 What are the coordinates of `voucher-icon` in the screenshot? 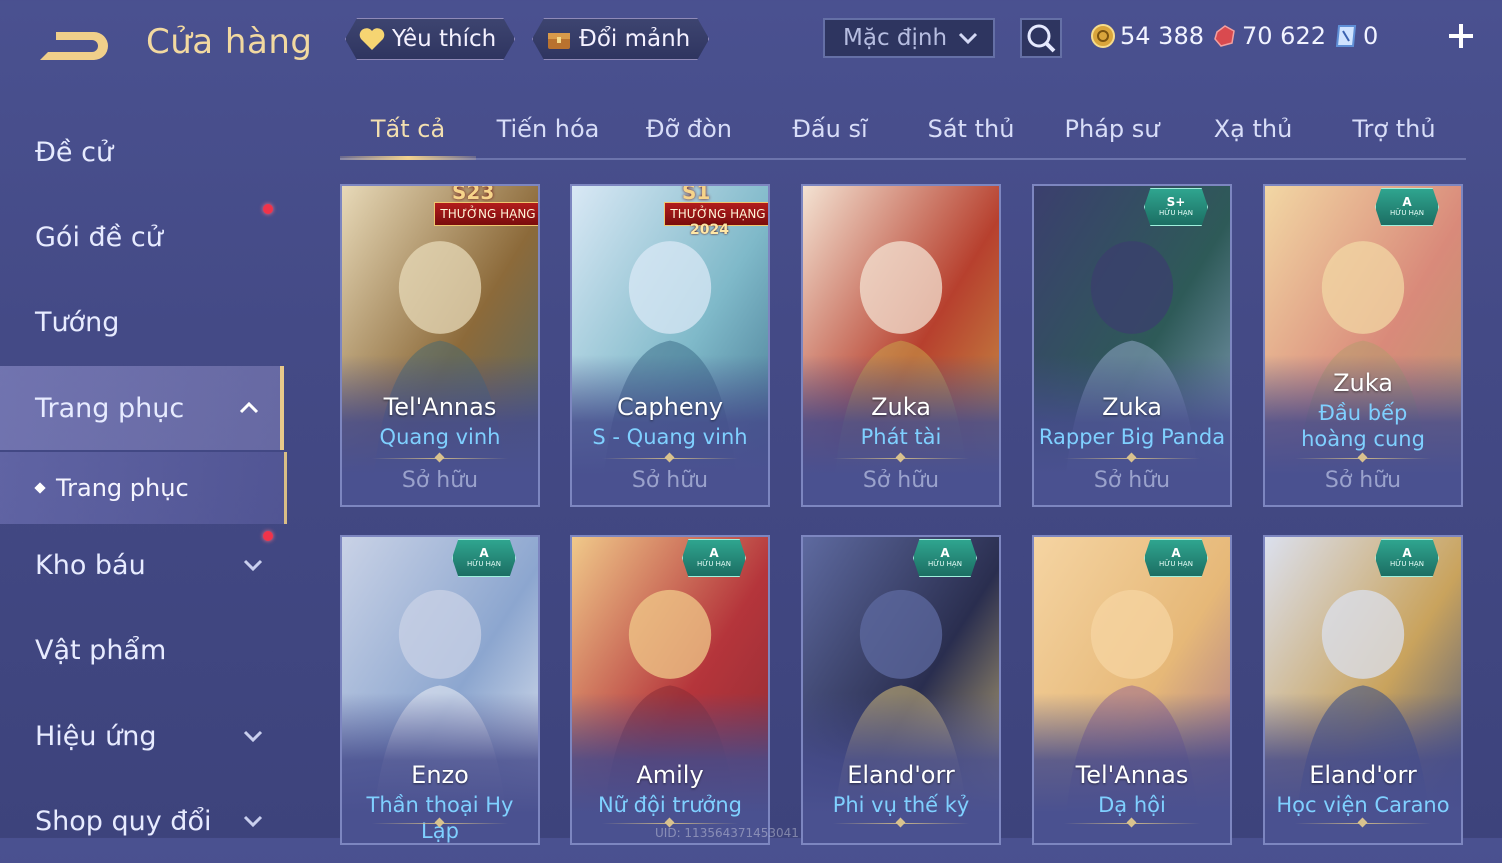 It's located at (1346, 36).